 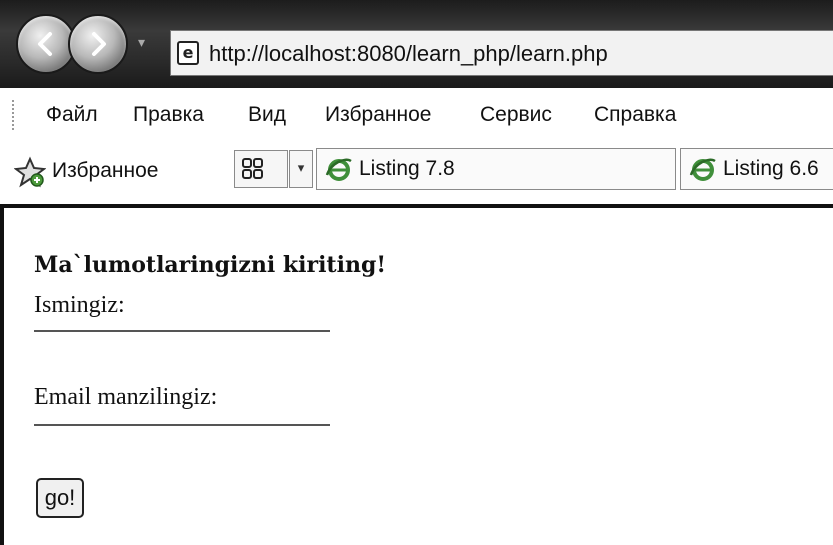 I want to click on tab-list-dropdown-icon: ▾, so click(x=301, y=169).